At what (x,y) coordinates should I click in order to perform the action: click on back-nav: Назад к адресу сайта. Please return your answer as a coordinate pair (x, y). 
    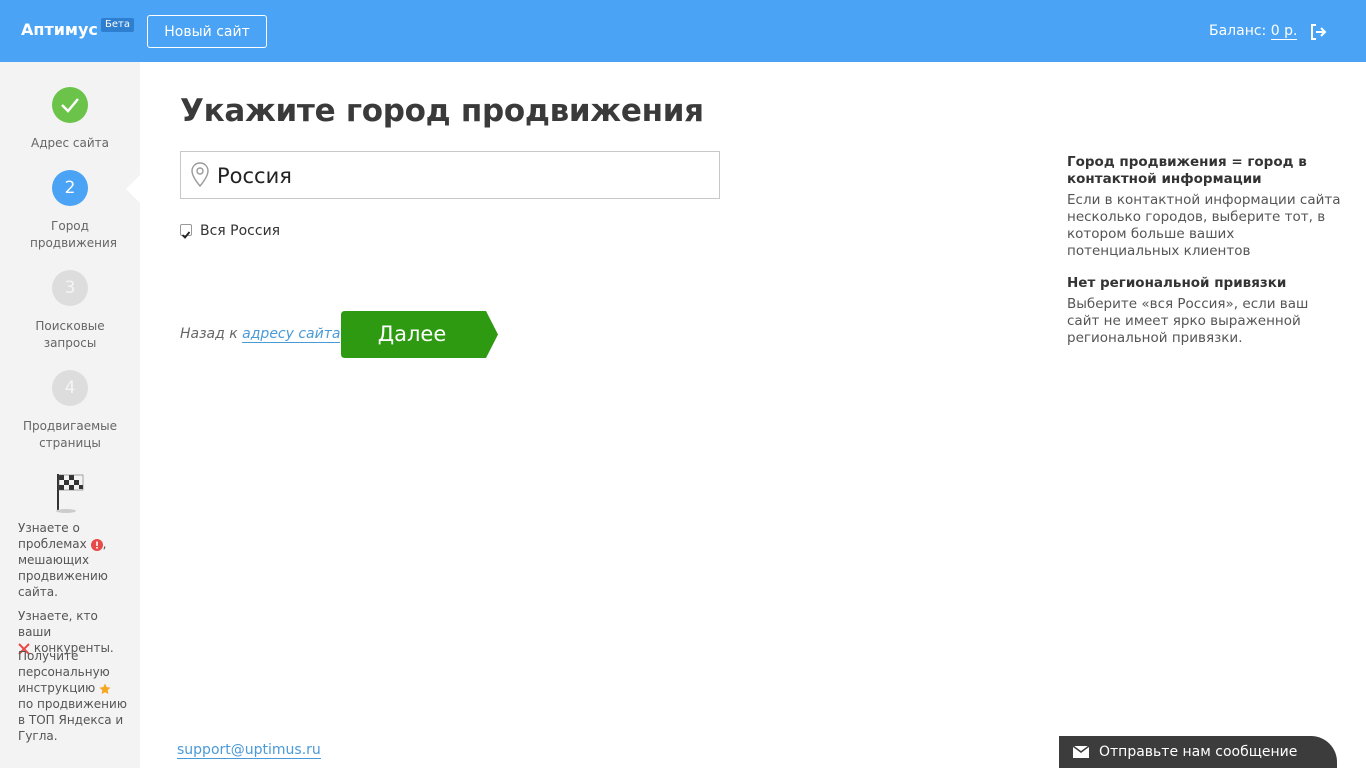
    Looking at the image, I should click on (260, 334).